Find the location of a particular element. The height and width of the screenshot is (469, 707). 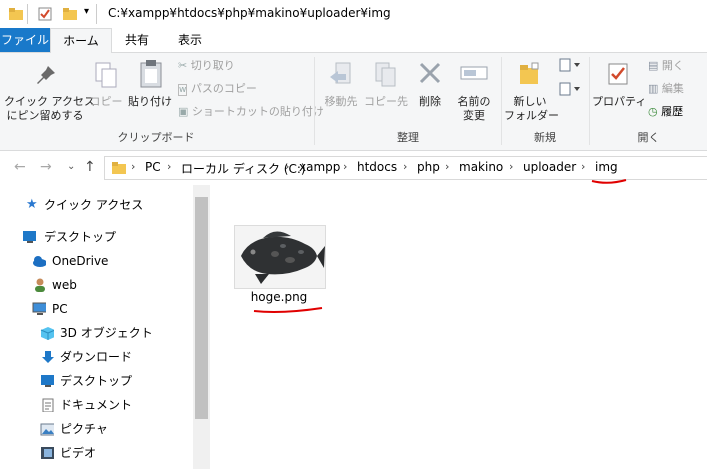

rename-button: 名前の 変更 is located at coordinates (474, 88).